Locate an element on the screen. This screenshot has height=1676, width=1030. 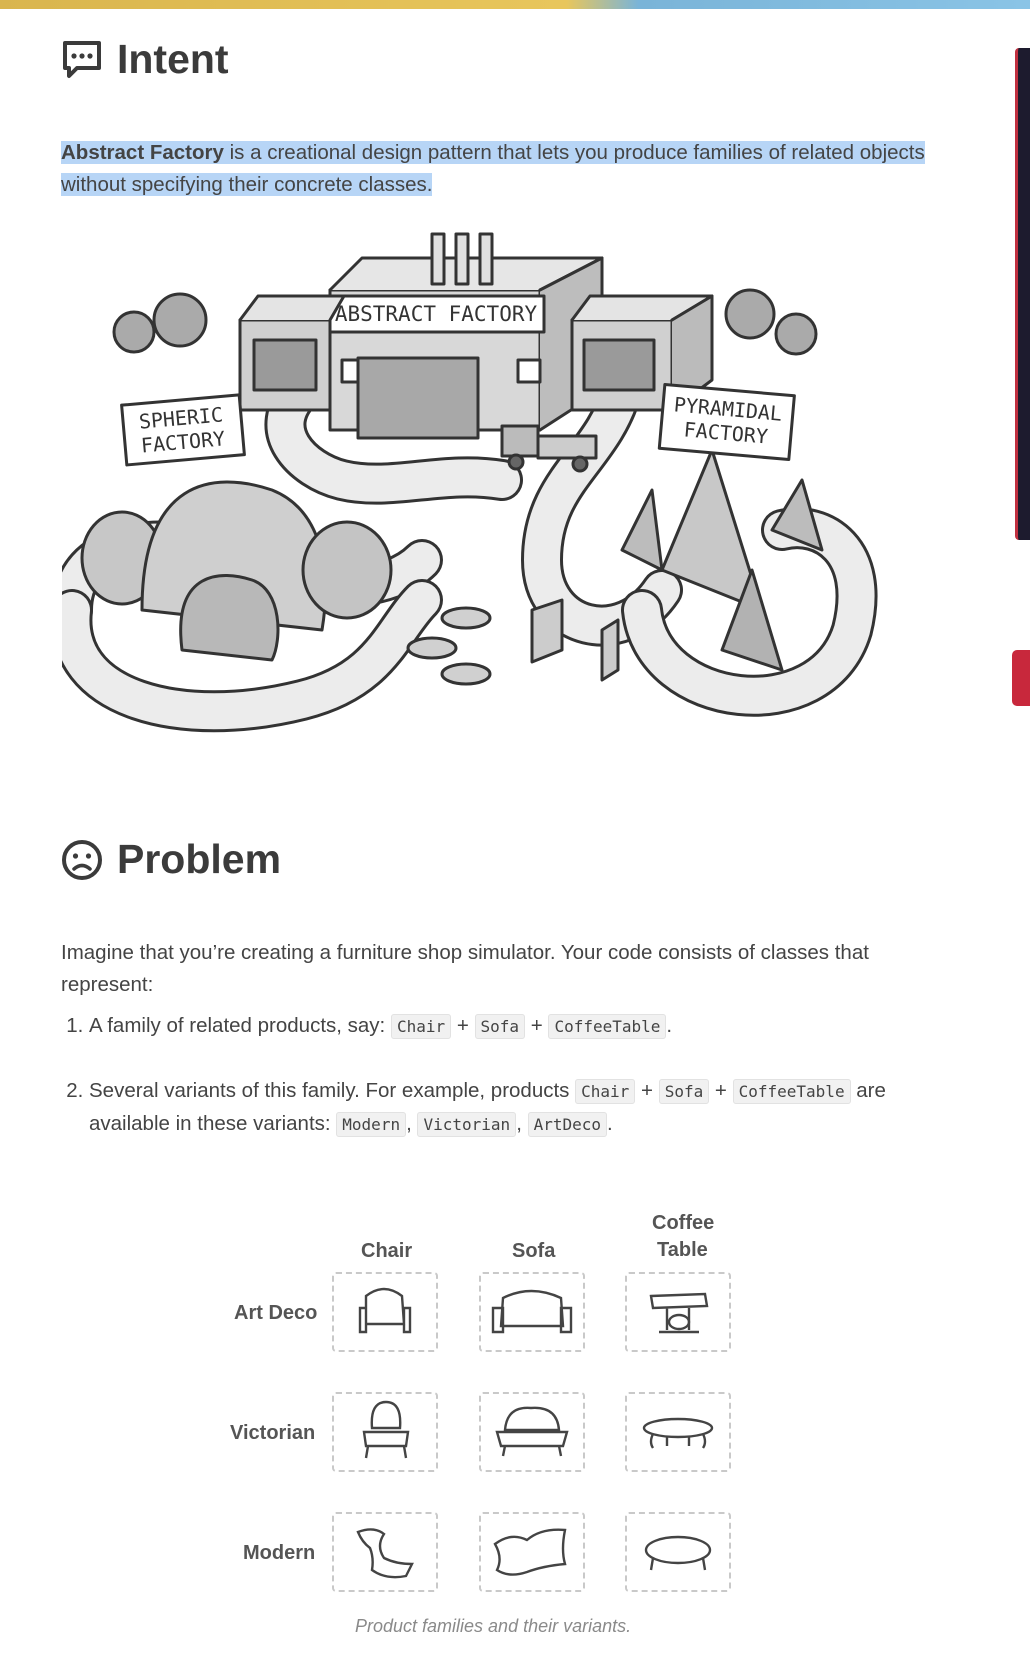
cell-victorian-chair is located at coordinates (385, 1432).